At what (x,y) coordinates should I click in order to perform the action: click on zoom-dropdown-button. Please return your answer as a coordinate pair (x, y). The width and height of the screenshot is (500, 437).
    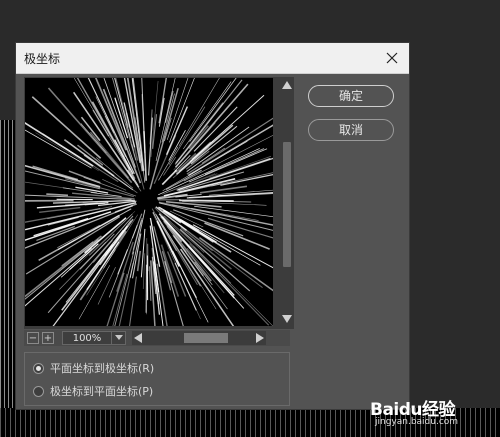
    Looking at the image, I should click on (119, 338).